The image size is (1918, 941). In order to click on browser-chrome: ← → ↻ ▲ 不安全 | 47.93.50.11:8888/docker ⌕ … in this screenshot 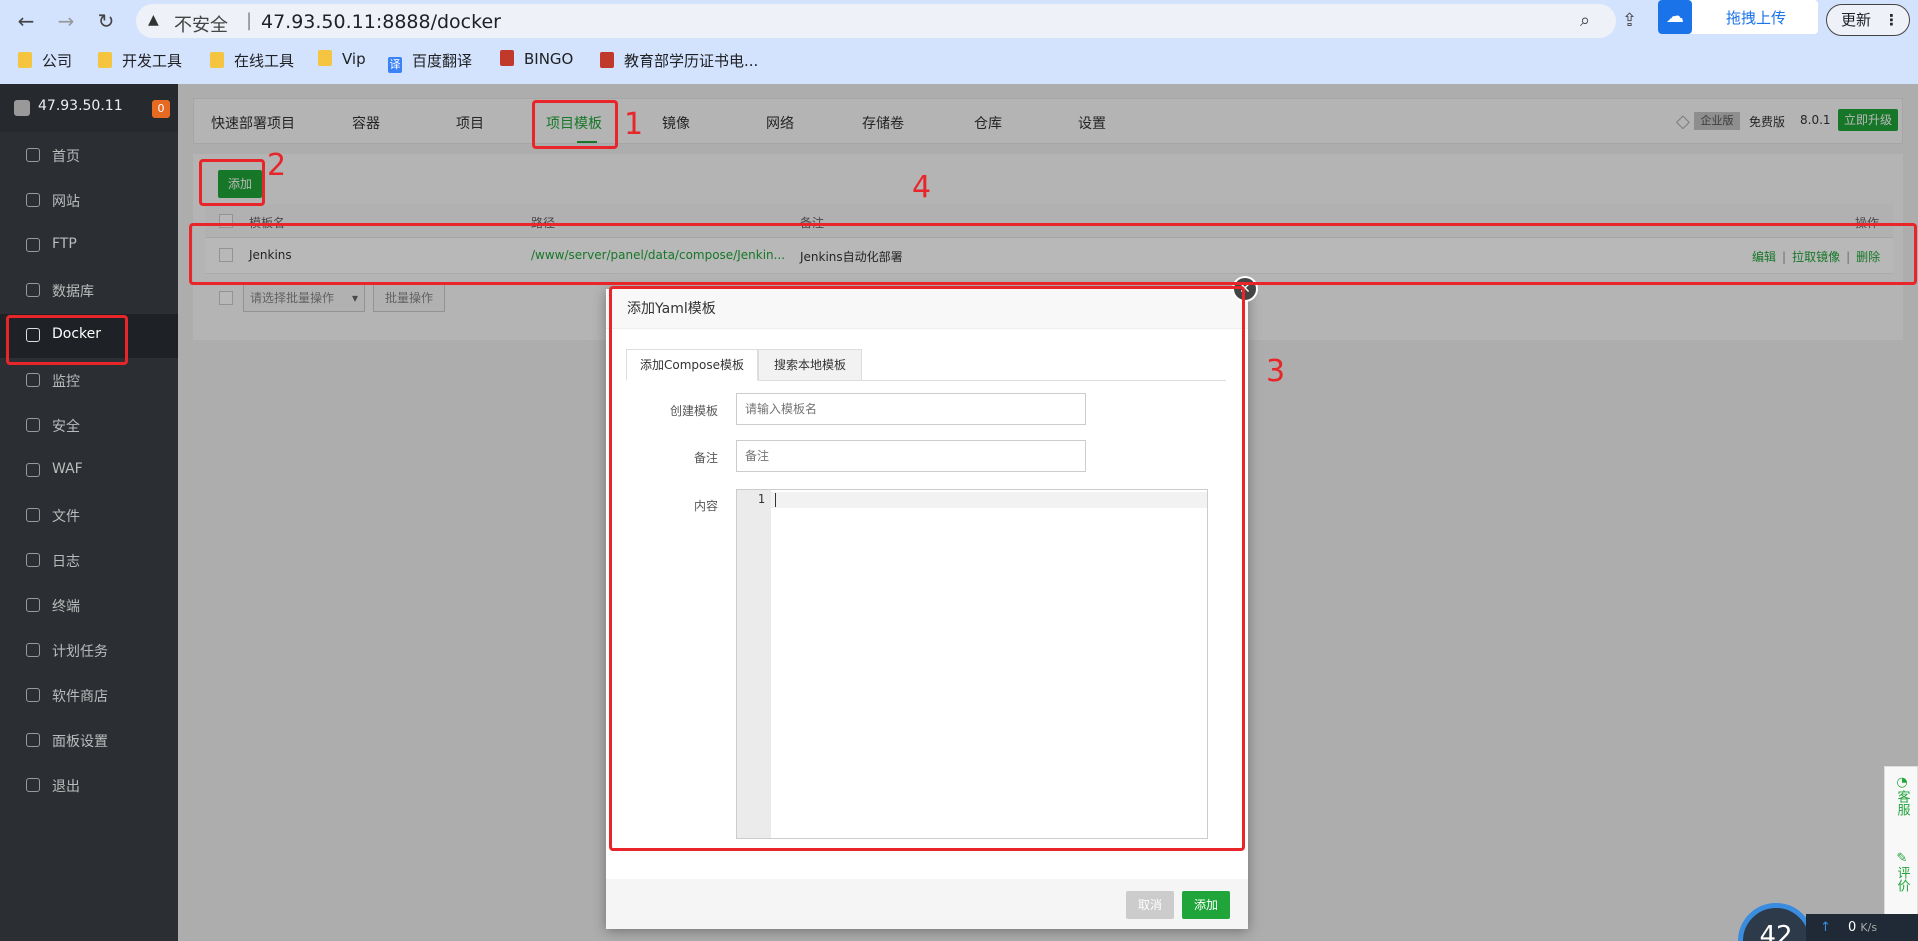, I will do `click(959, 42)`.